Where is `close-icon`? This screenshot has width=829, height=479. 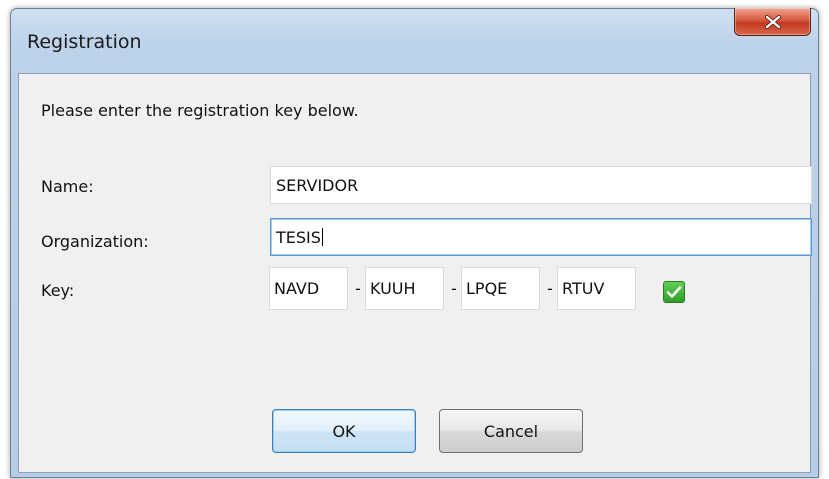
close-icon is located at coordinates (773, 21).